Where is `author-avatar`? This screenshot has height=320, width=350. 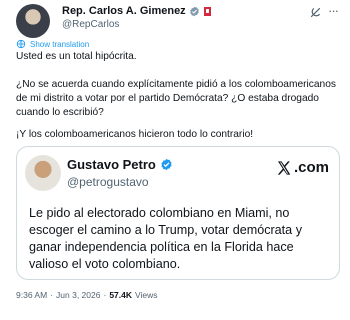 author-avatar is located at coordinates (33, 21).